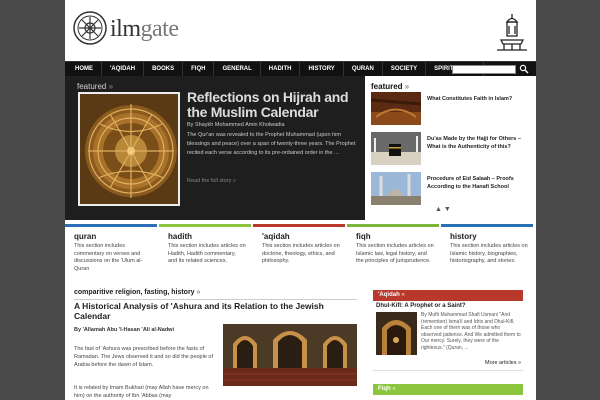 This screenshot has width=600, height=400. I want to click on category-title: quran, so click(85, 236).